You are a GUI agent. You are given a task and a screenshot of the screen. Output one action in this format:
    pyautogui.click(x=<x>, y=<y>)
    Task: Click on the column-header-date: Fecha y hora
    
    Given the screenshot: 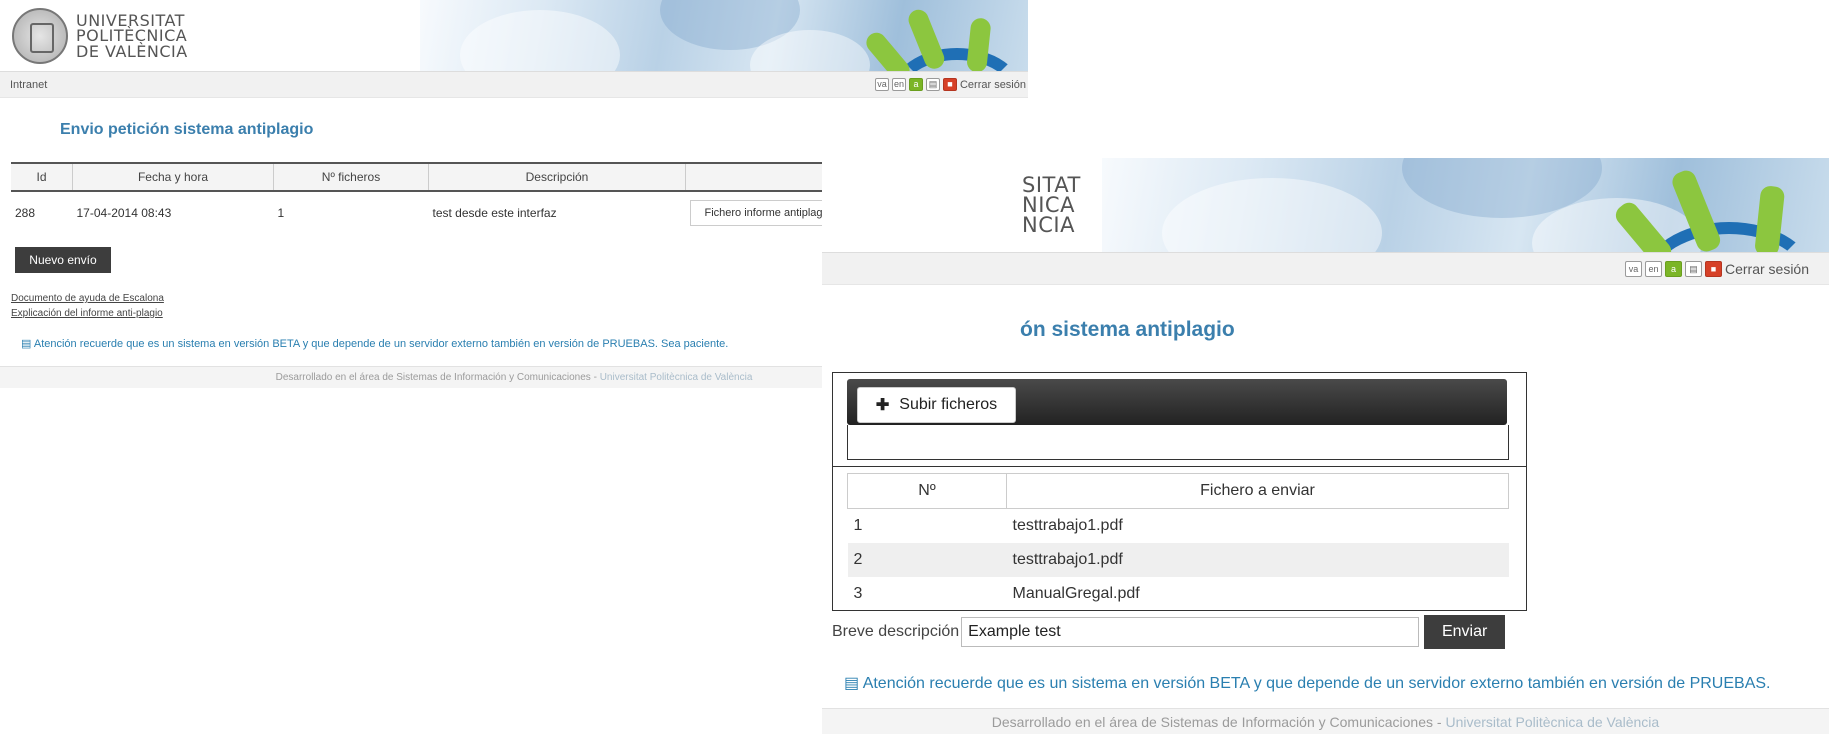 What is the action you would take?
    pyautogui.click(x=173, y=177)
    